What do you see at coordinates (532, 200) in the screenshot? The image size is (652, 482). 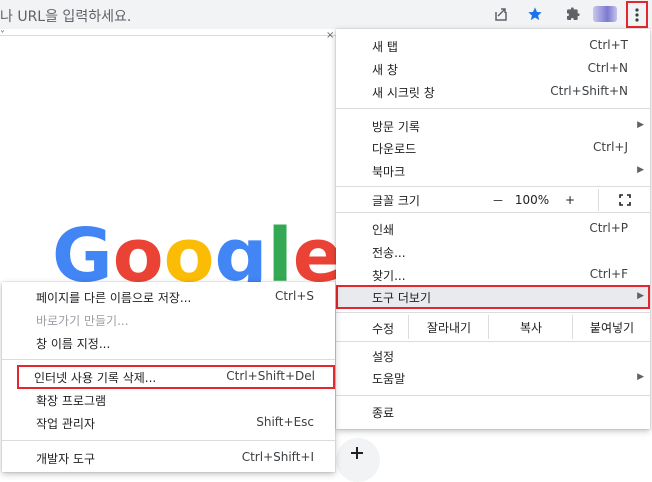 I see `zoom-level: 100%` at bounding box center [532, 200].